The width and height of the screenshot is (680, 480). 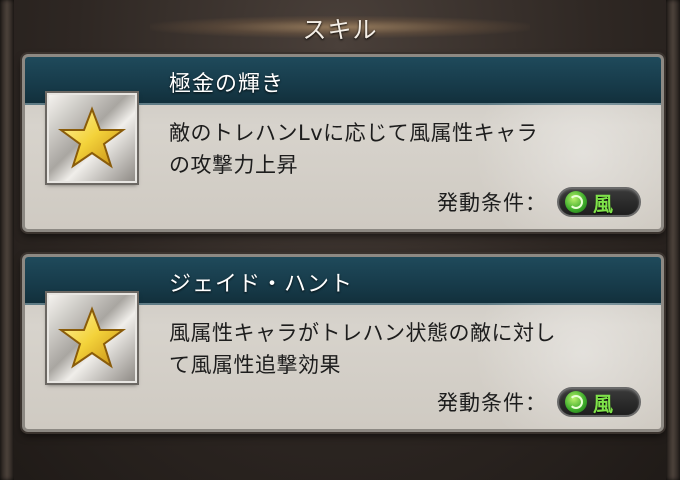 I want to click on screen-header: スキル, so click(x=340, y=24).